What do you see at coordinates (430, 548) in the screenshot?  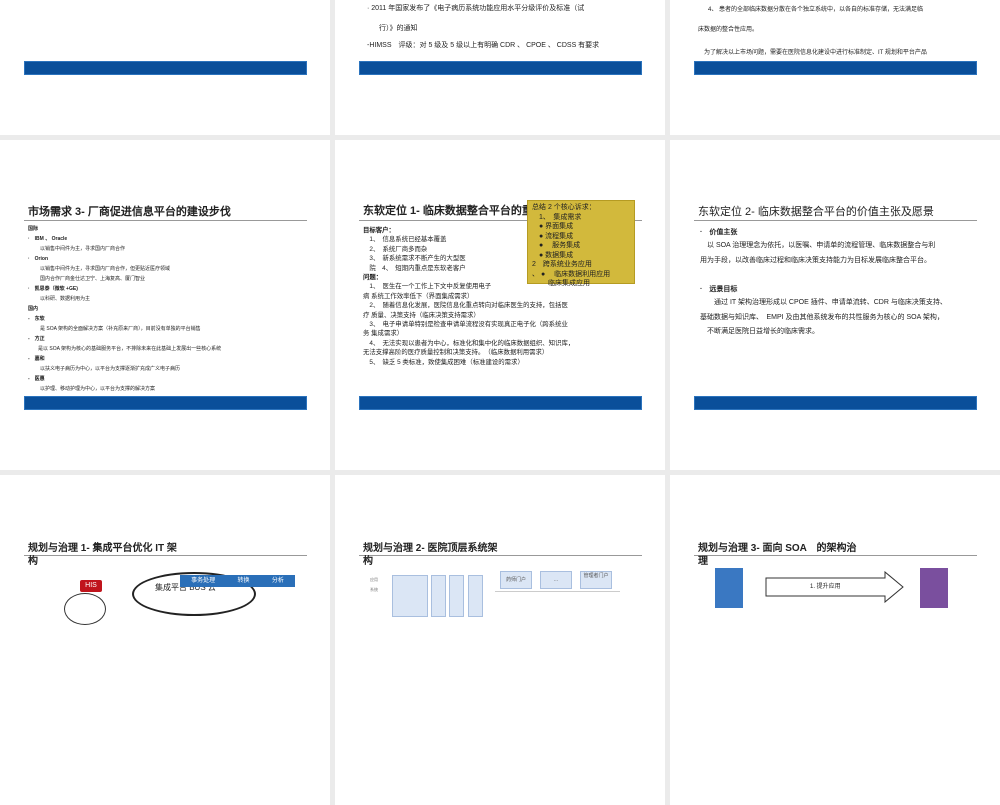 I see `slide-title: 规划与治理 2- 医院顶层系统架` at bounding box center [430, 548].